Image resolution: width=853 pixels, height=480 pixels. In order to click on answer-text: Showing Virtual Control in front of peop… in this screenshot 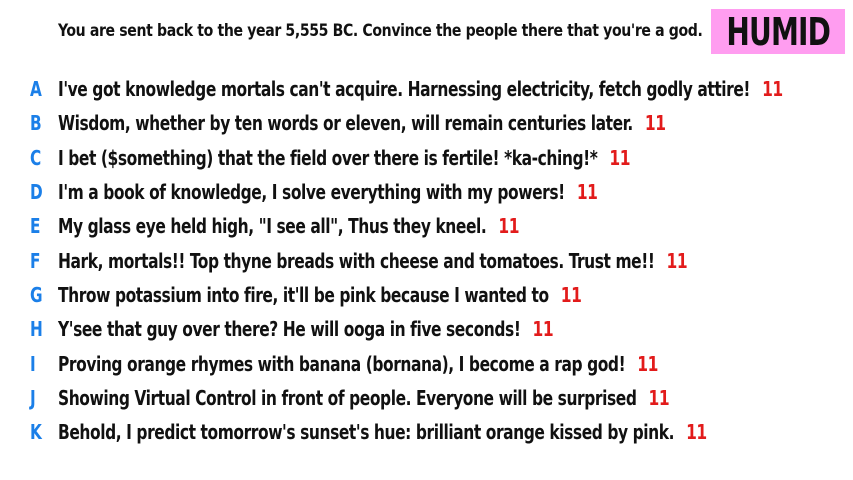, I will do `click(347, 397)`.